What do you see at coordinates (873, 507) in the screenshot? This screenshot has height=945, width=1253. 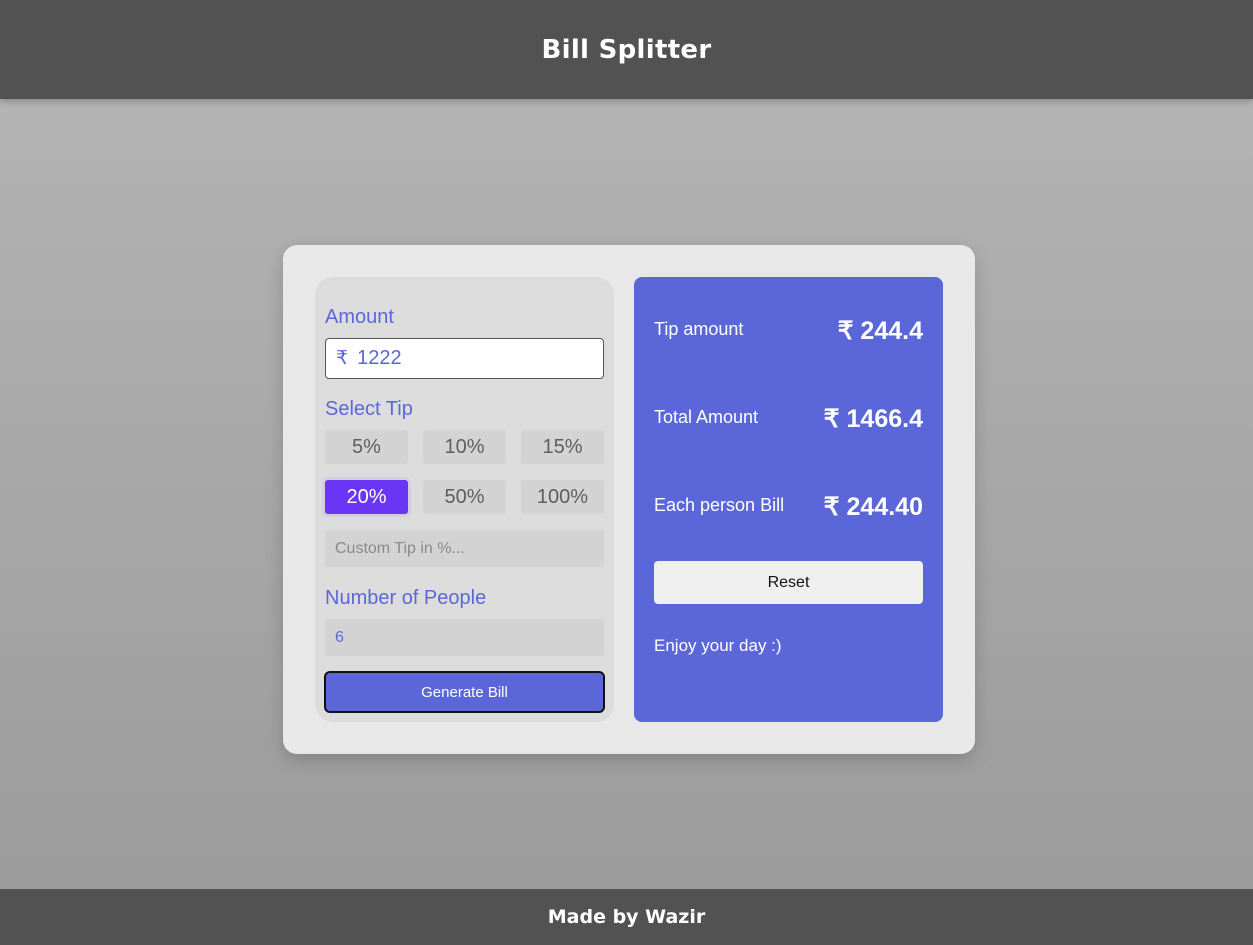 I see `each-person-value: ₹ 244.40` at bounding box center [873, 507].